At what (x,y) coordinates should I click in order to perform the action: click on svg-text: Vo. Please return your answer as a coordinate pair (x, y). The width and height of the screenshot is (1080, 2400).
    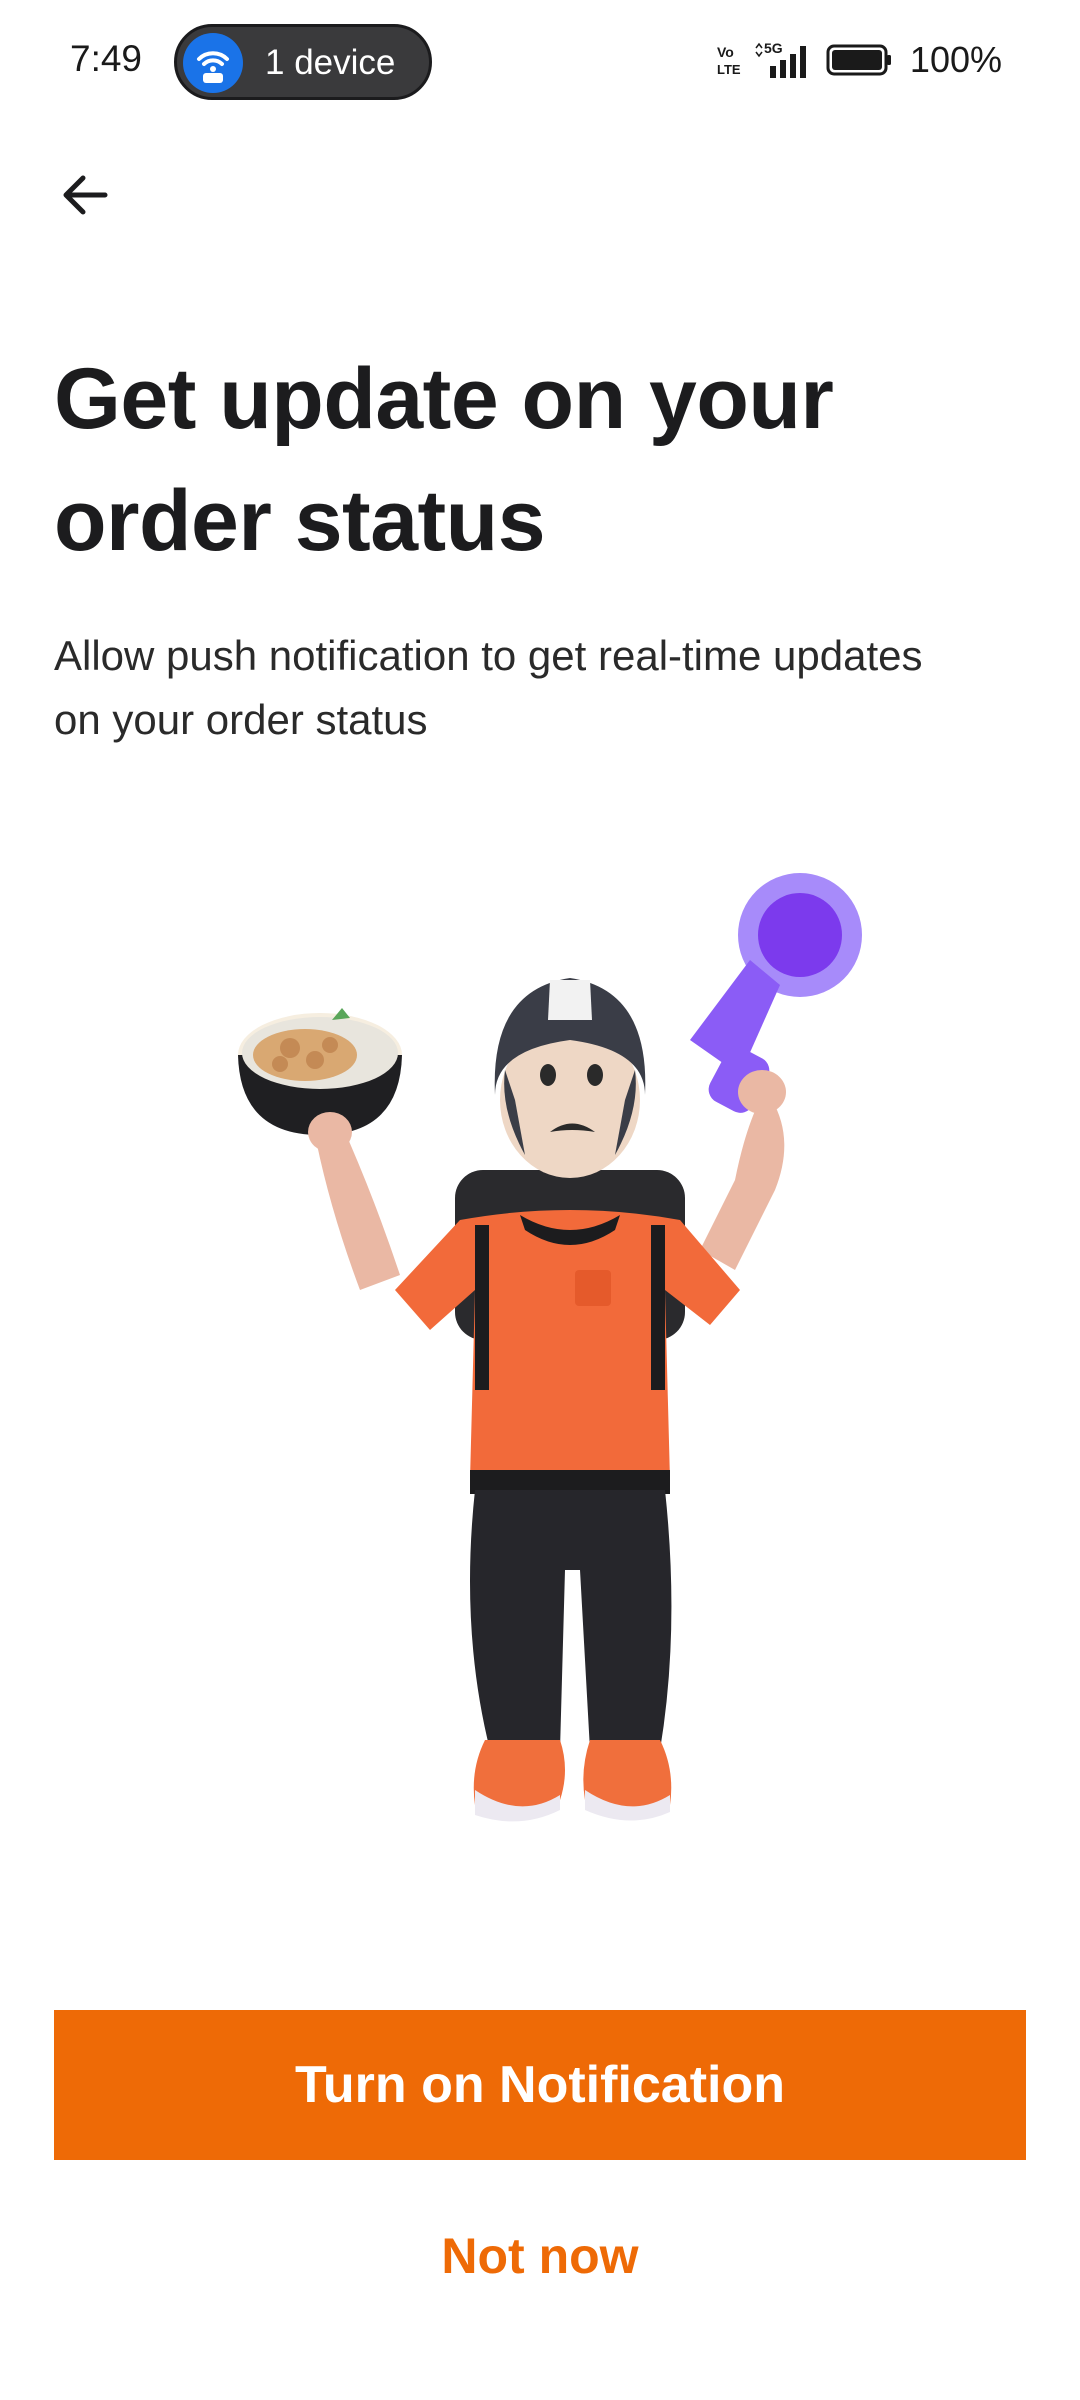
    Looking at the image, I should click on (725, 52).